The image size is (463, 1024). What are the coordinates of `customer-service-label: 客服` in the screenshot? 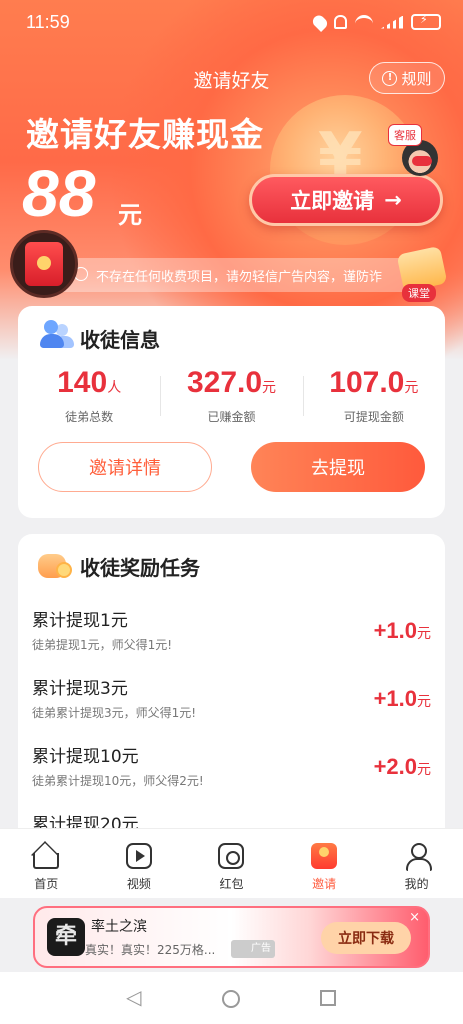 It's located at (405, 135).